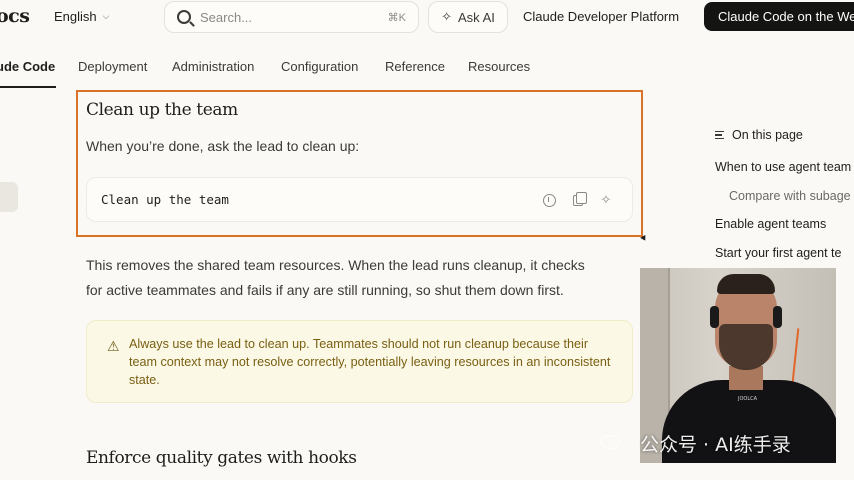 This screenshot has height=480, width=854. I want to click on warning-icon: ⚠, so click(113, 346).